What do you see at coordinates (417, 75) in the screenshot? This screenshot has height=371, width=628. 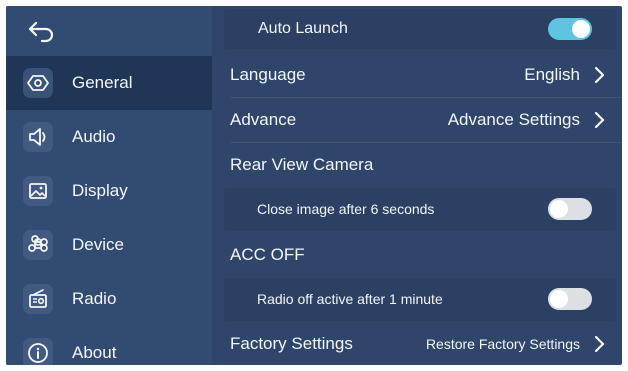 I see `language-row: Language English` at bounding box center [417, 75].